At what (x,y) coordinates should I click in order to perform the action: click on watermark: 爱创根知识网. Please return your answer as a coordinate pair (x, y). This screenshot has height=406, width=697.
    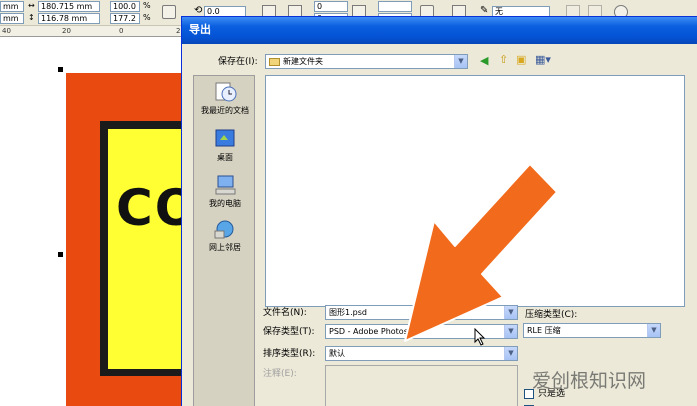
    Looking at the image, I should click on (589, 381).